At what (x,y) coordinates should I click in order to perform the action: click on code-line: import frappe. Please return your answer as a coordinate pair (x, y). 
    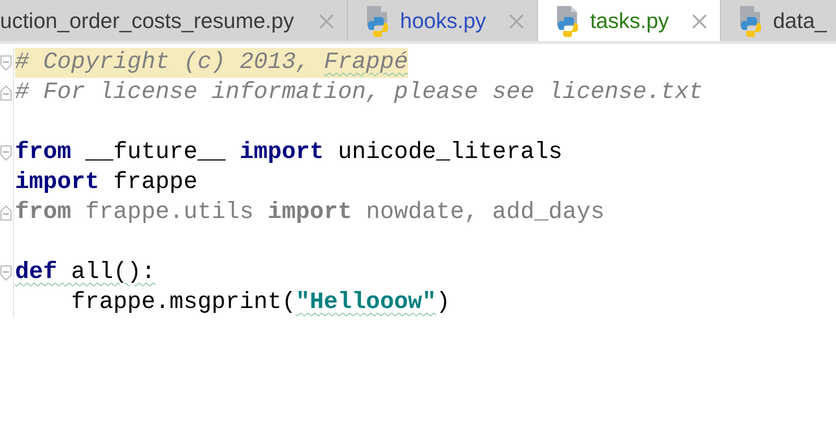
    Looking at the image, I should click on (106, 183).